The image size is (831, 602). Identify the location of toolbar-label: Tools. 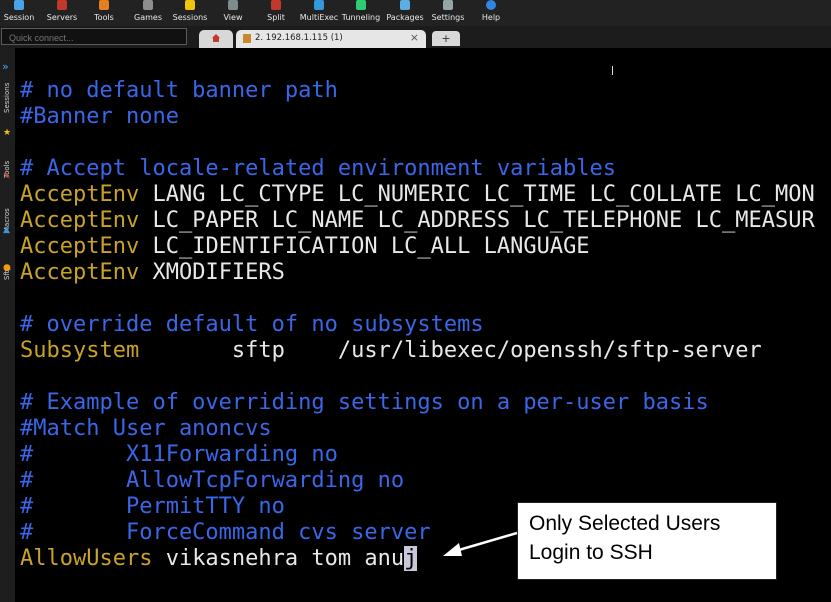
(104, 17).